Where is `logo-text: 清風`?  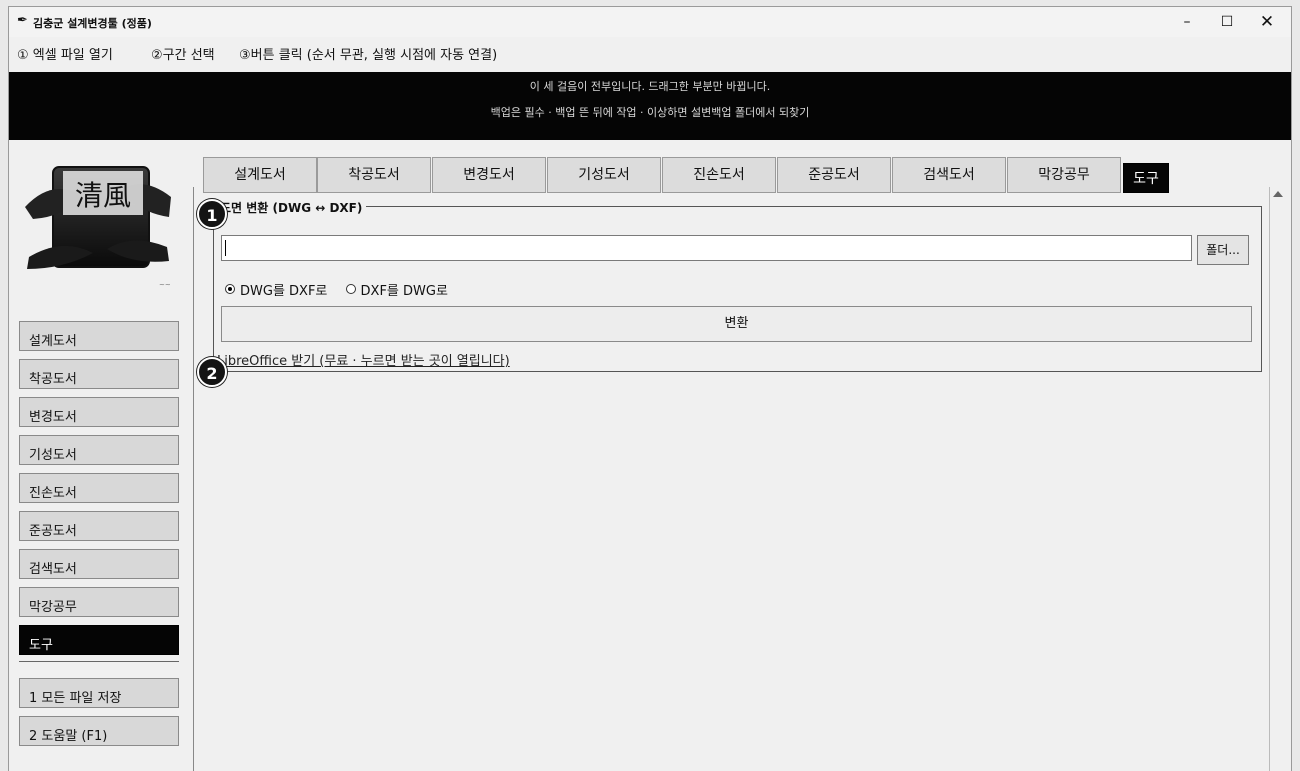
logo-text: 清風 is located at coordinates (103, 195).